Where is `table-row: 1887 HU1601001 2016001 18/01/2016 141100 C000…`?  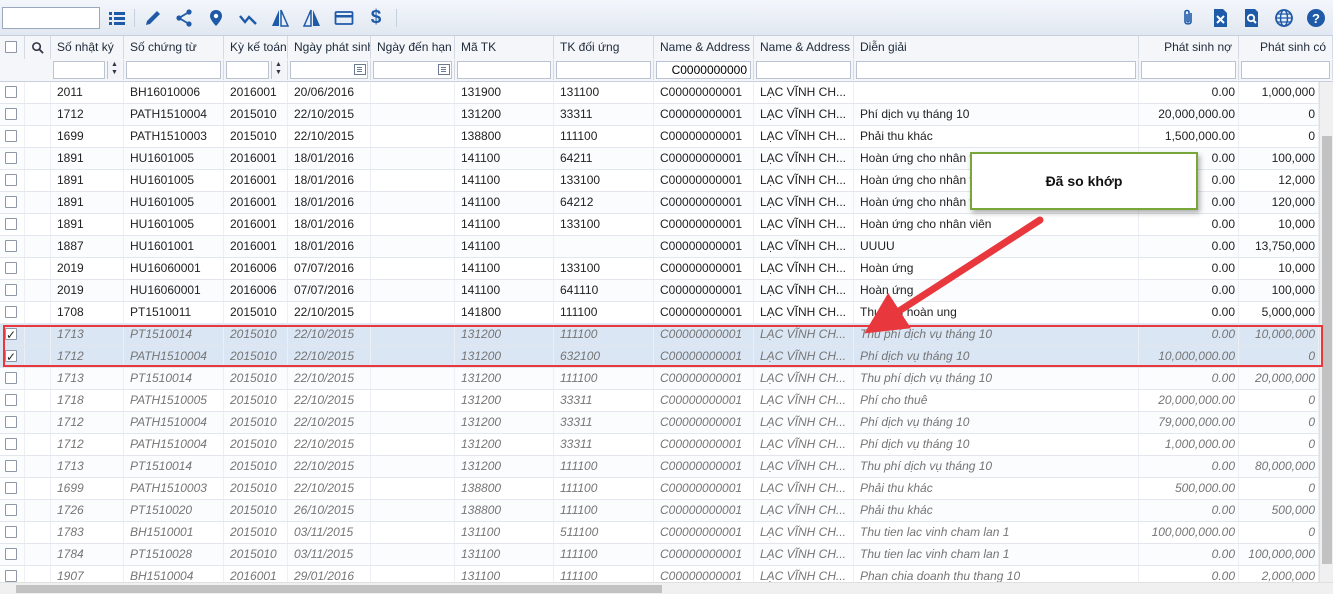
table-row: 1887 HU1601001 2016001 18/01/2016 141100 C000… is located at coordinates (659, 247).